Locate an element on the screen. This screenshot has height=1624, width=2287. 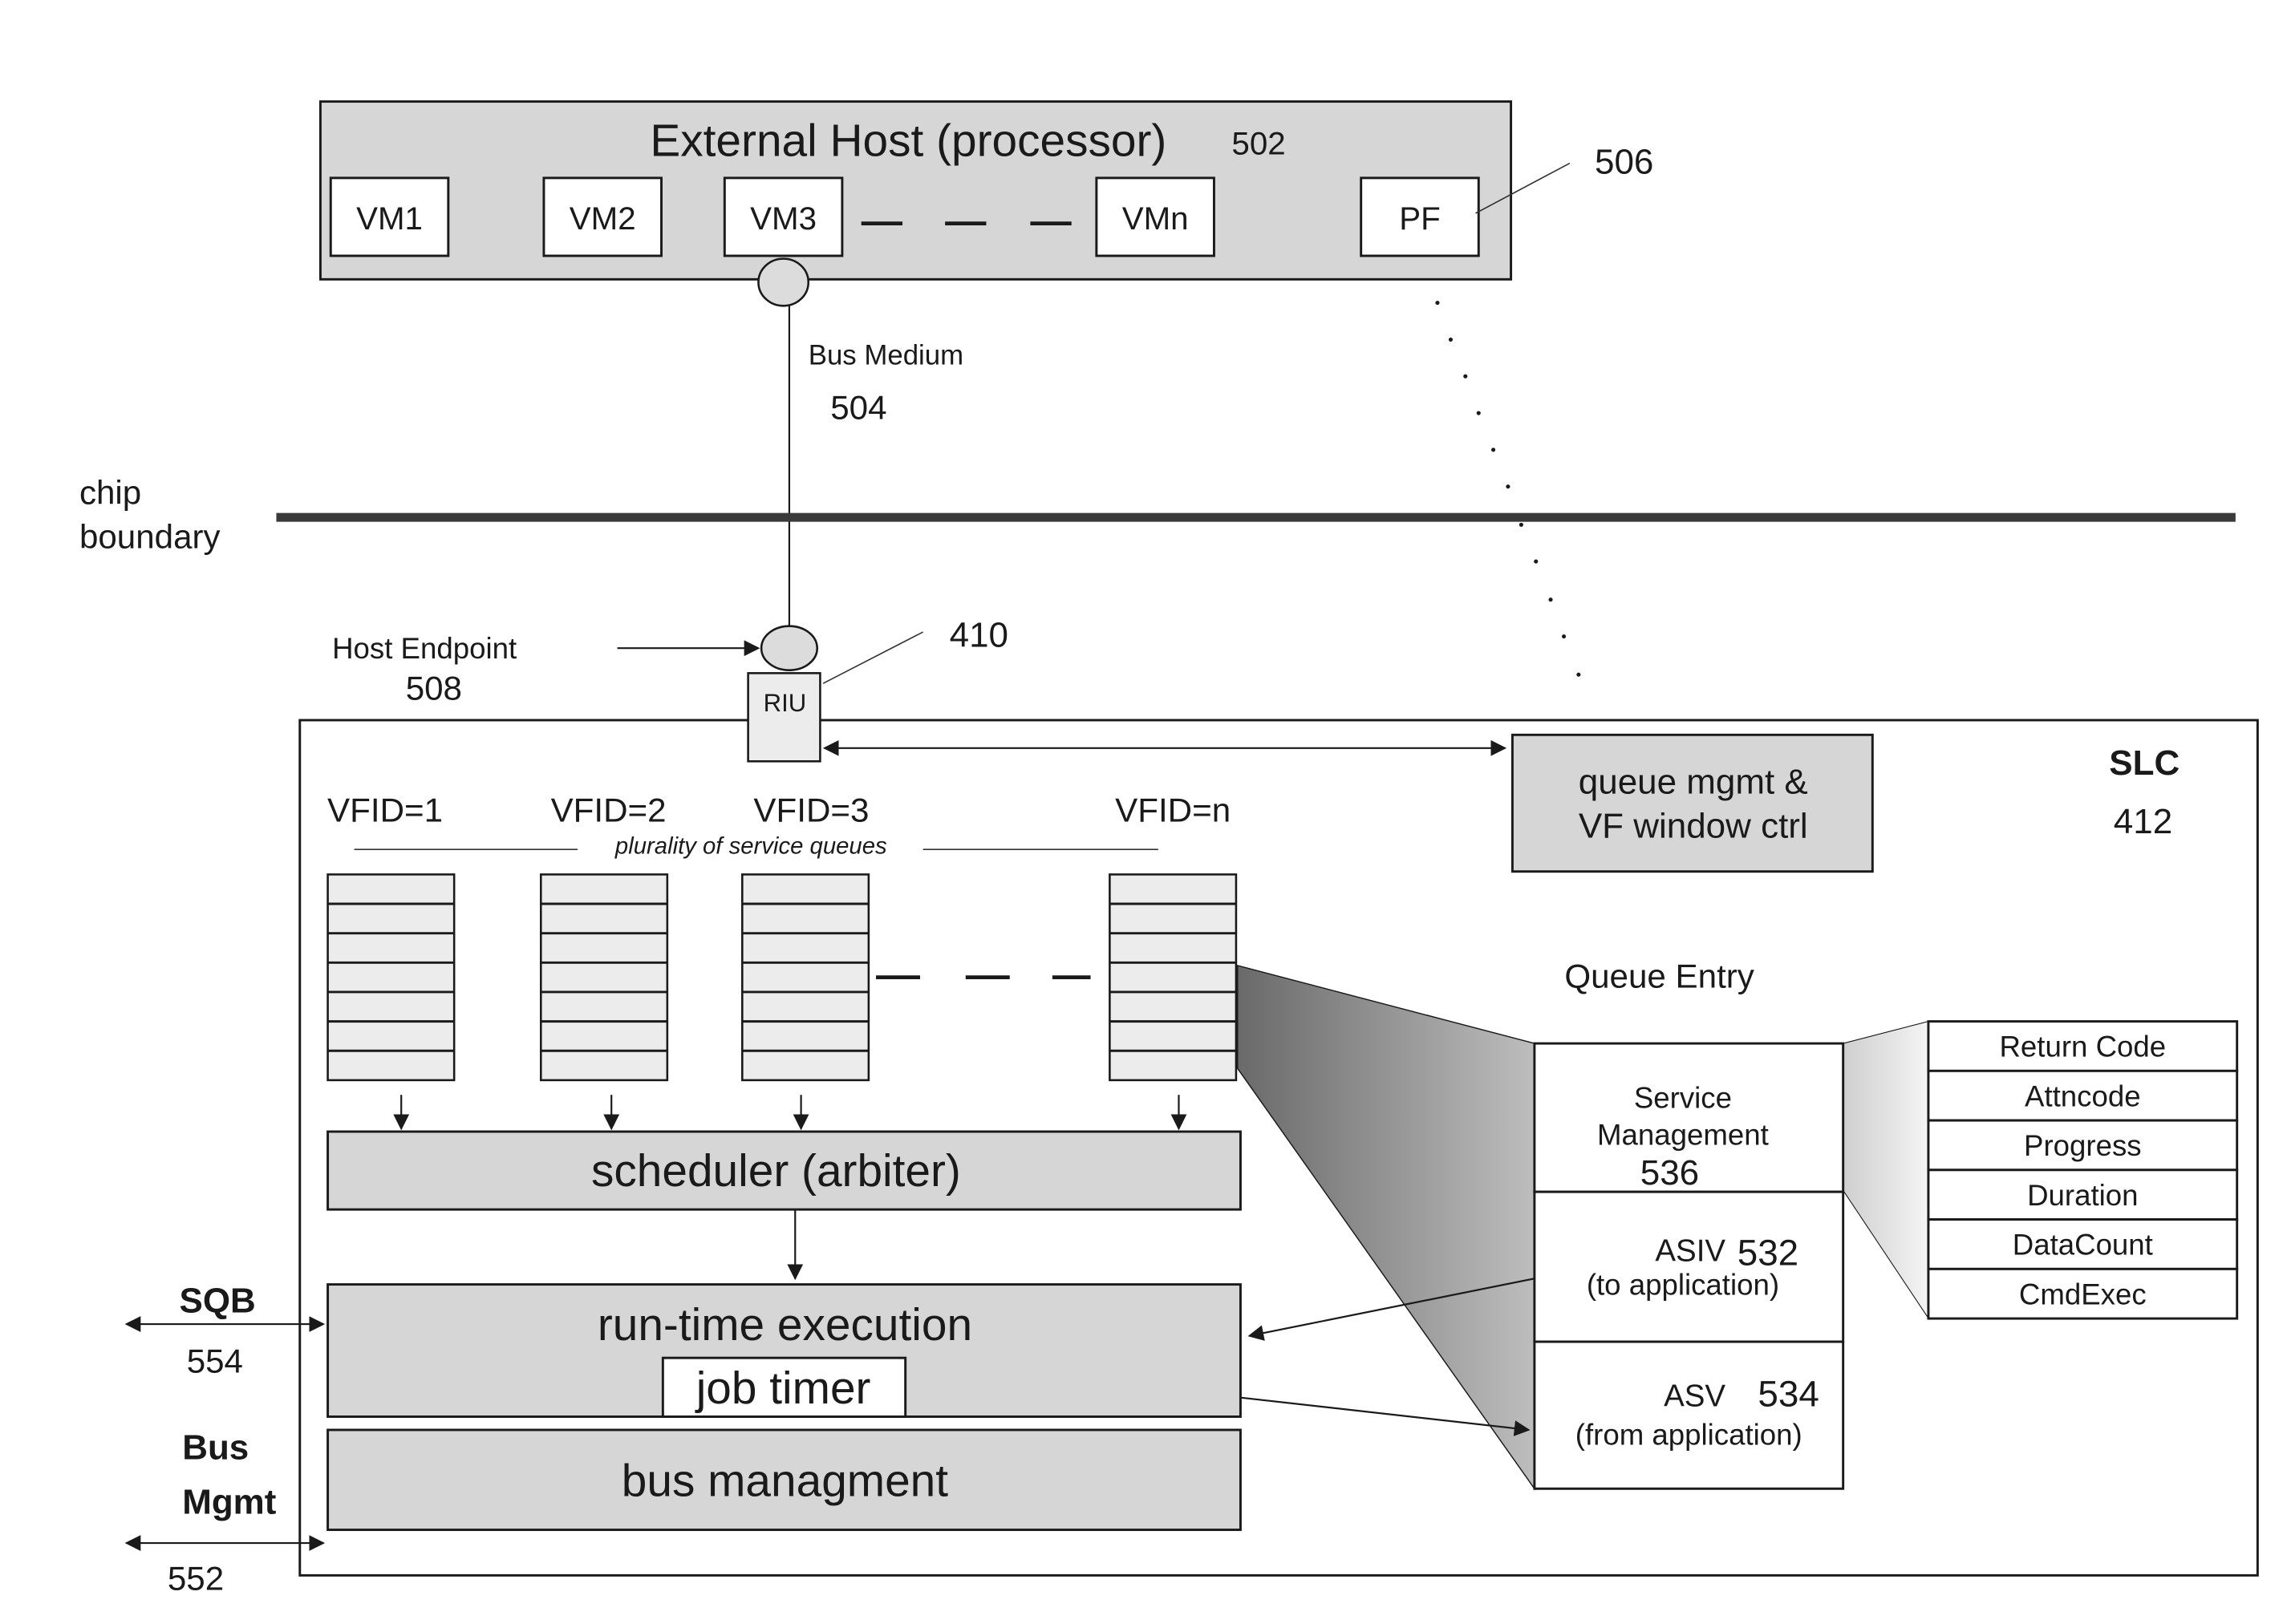
pf-box: PF is located at coordinates (1420, 216).